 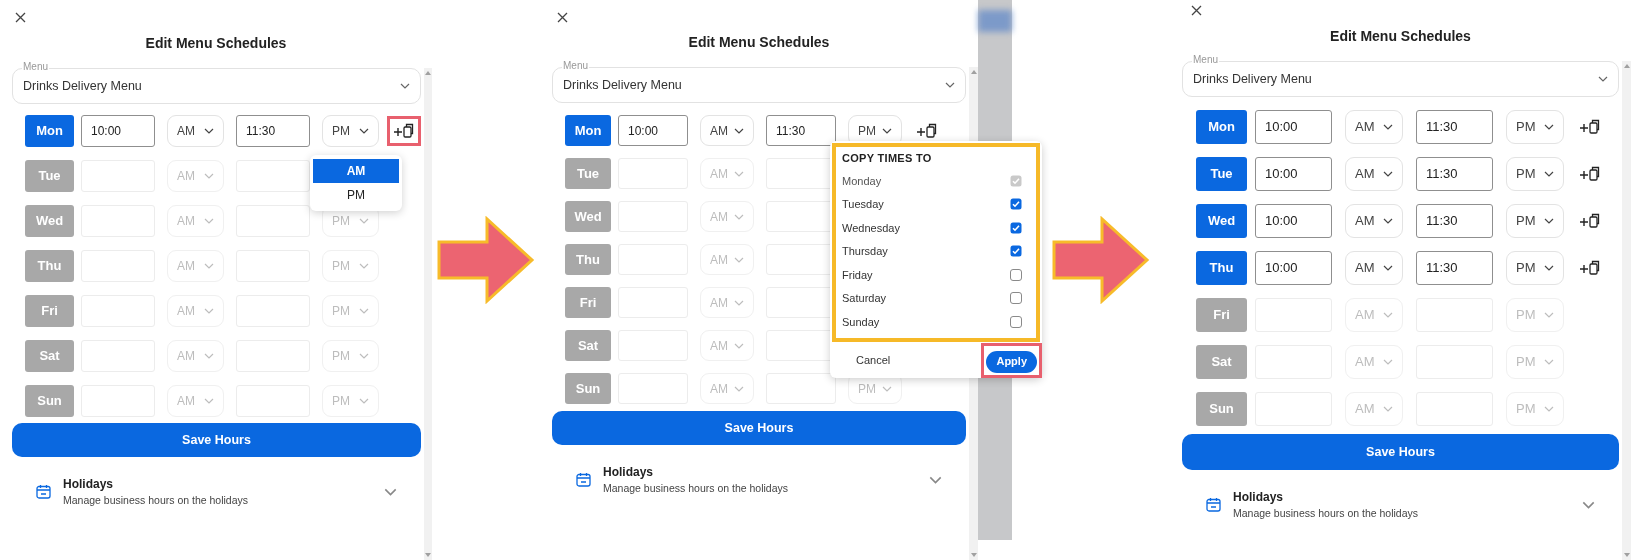 What do you see at coordinates (43, 492) in the screenshot?
I see `calendar-icon` at bounding box center [43, 492].